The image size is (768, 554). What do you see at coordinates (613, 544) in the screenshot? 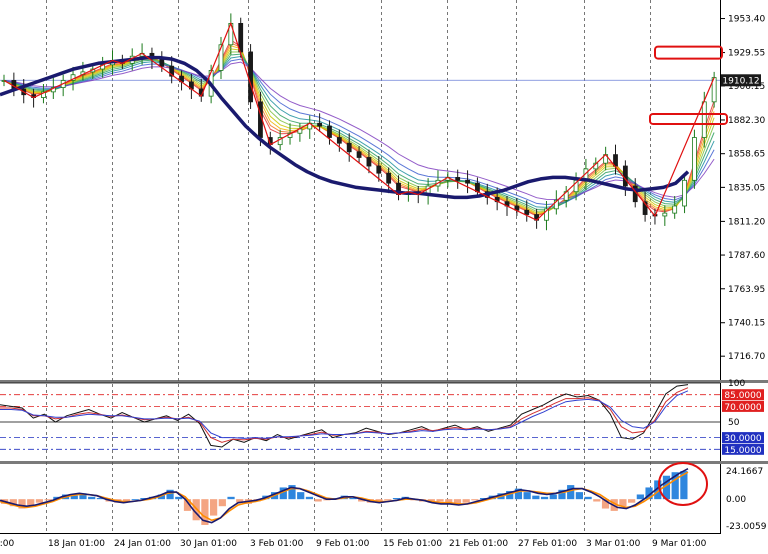
I see `x-tick-label: 3 Mar 01:00` at bounding box center [613, 544].